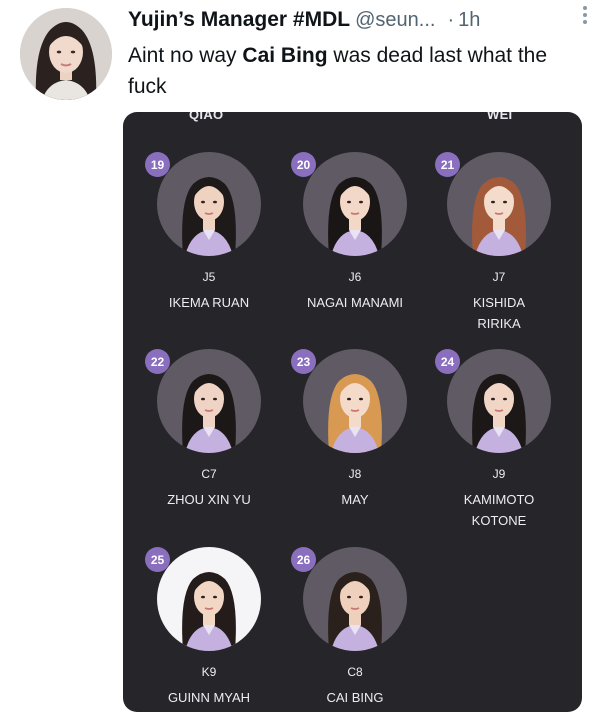  I want to click on trainee-name: ZHOU XIN YU, so click(209, 499).